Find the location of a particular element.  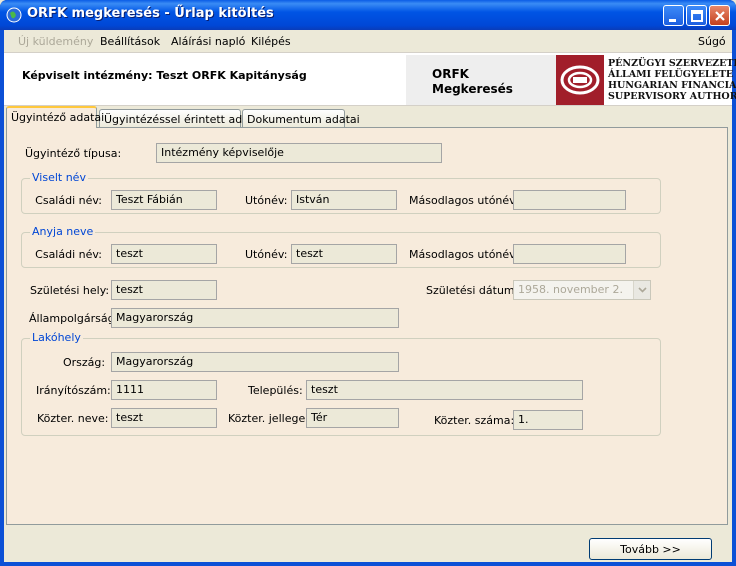

zip-field: 1111 is located at coordinates (164, 390).